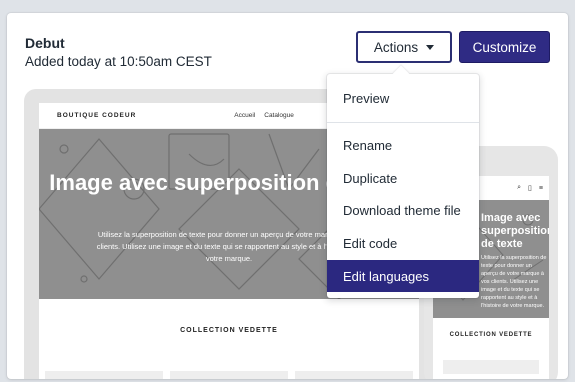  What do you see at coordinates (403, 210) in the screenshot?
I see `menu-item-download-theme-file: Download theme file` at bounding box center [403, 210].